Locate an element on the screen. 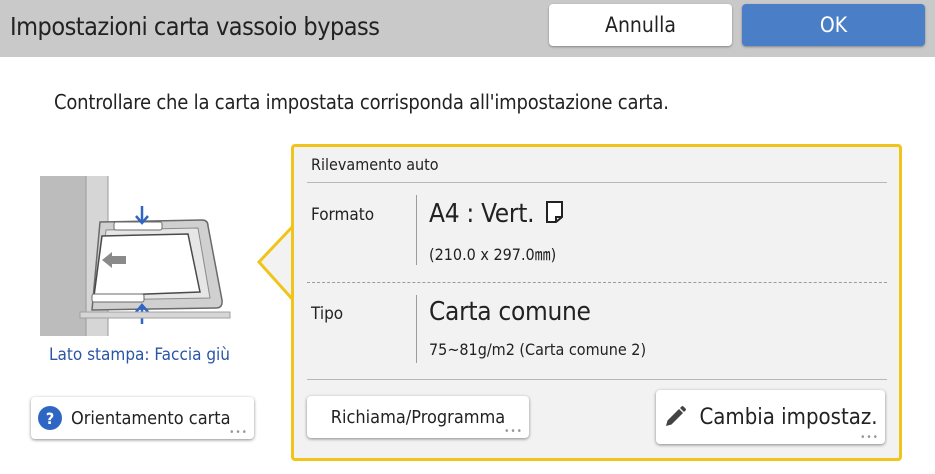 Image resolution: width=935 pixels, height=474 pixels. paper-orientation-label: Orientamento carta is located at coordinates (151, 418).